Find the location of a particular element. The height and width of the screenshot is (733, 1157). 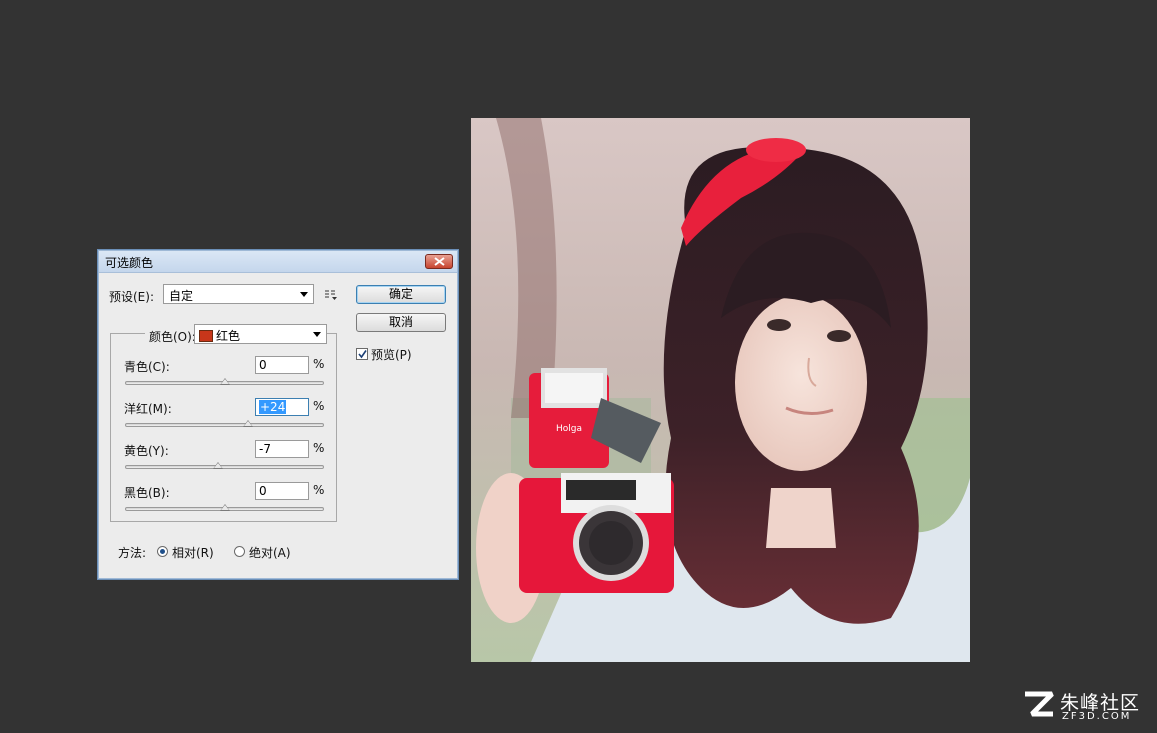

cancel-button: 取消 is located at coordinates (401, 322).